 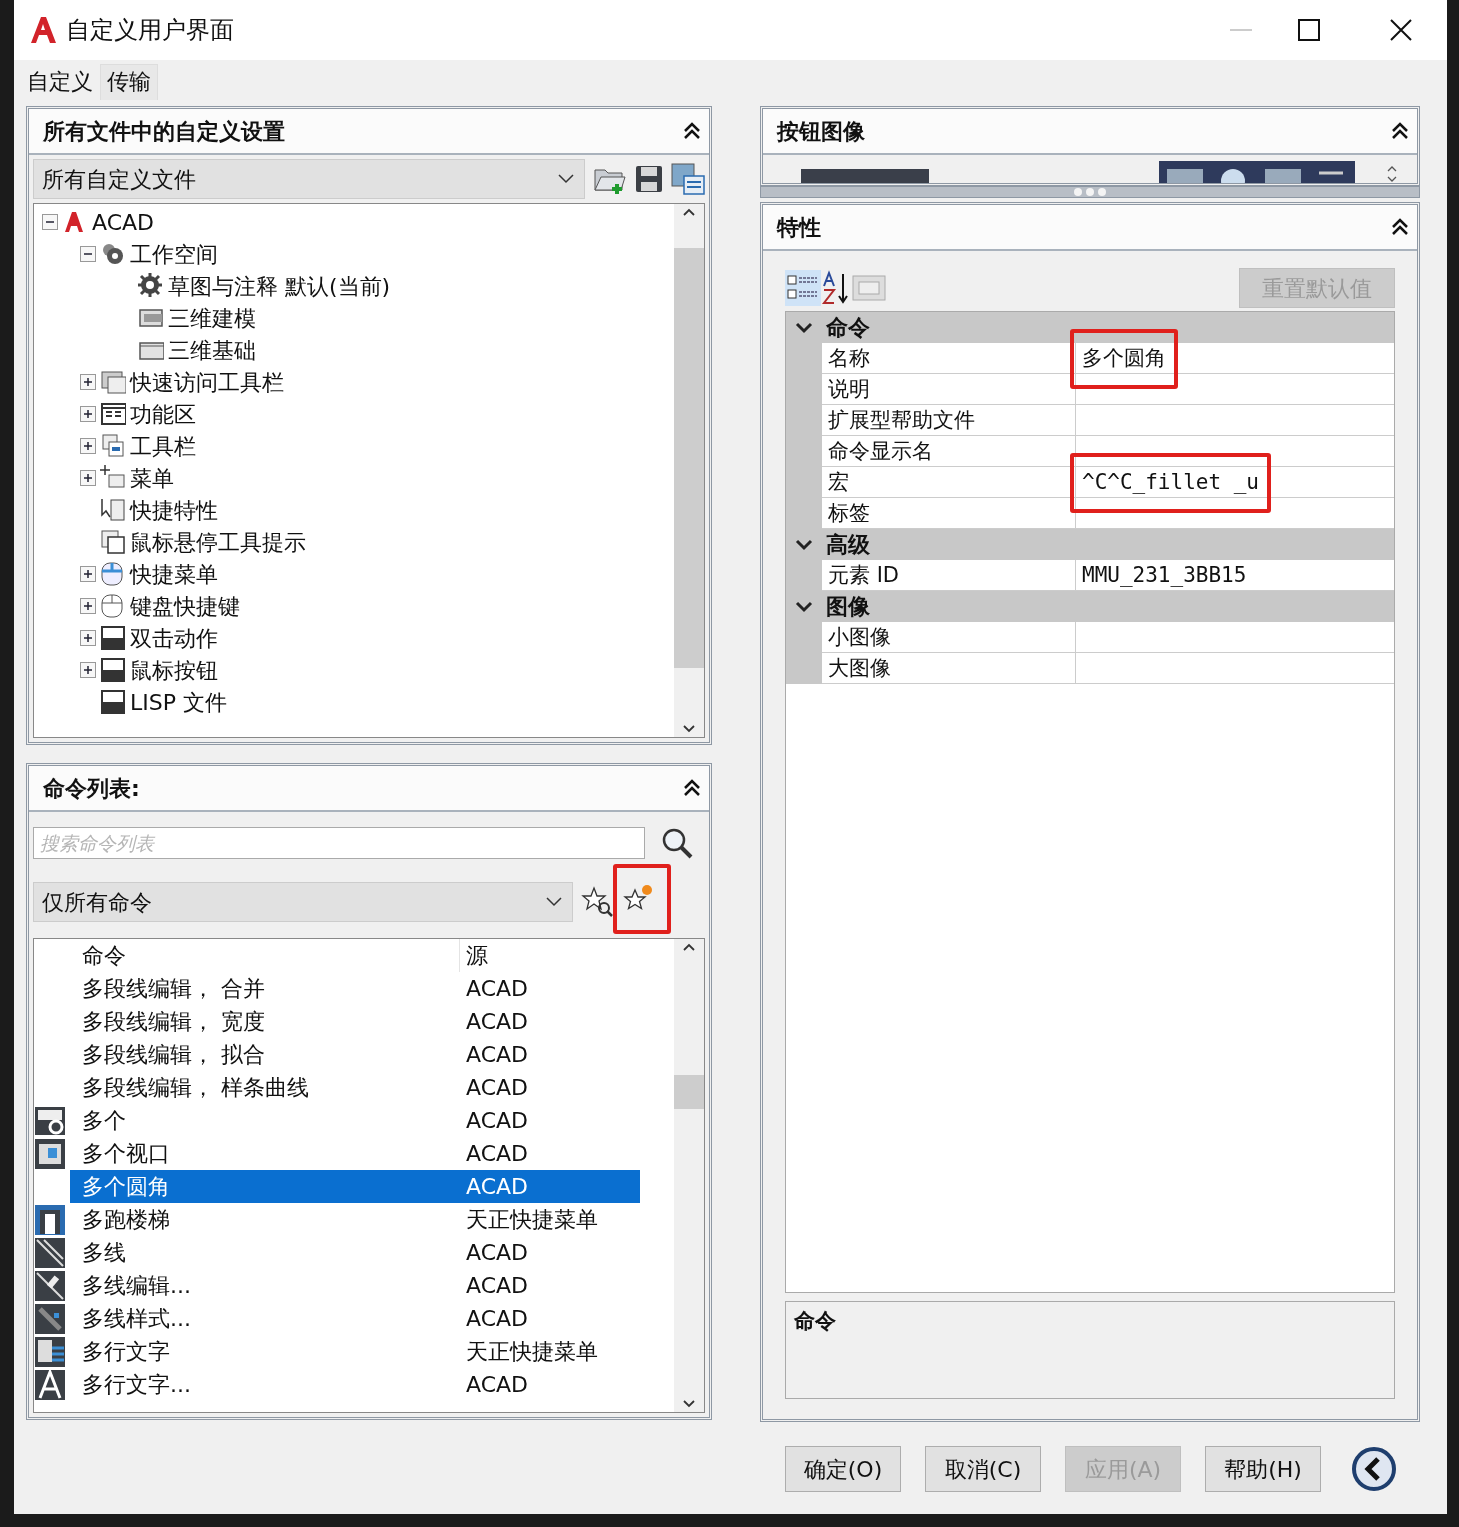 I want to click on panel-title: 命令列表:, so click(x=91, y=788).